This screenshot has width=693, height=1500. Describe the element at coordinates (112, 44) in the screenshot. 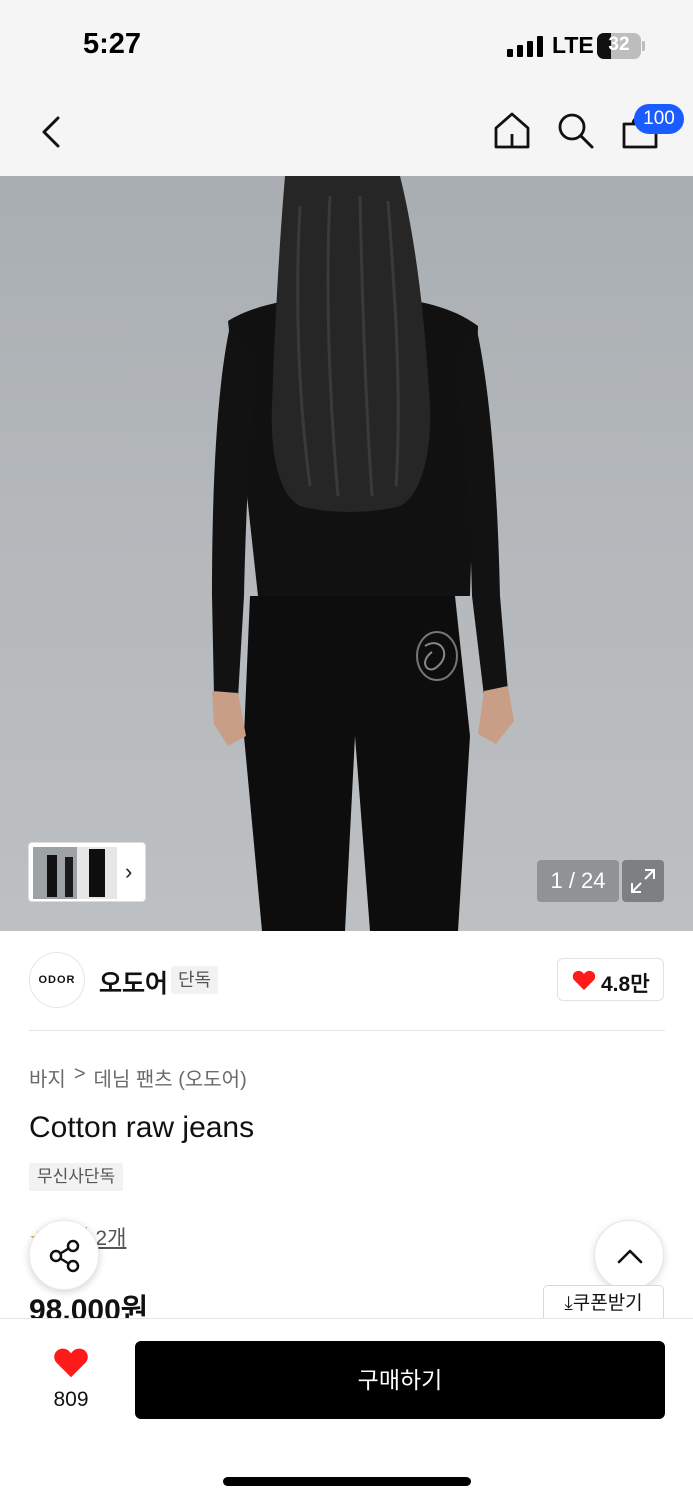

I see `status-time: 5:27` at that location.